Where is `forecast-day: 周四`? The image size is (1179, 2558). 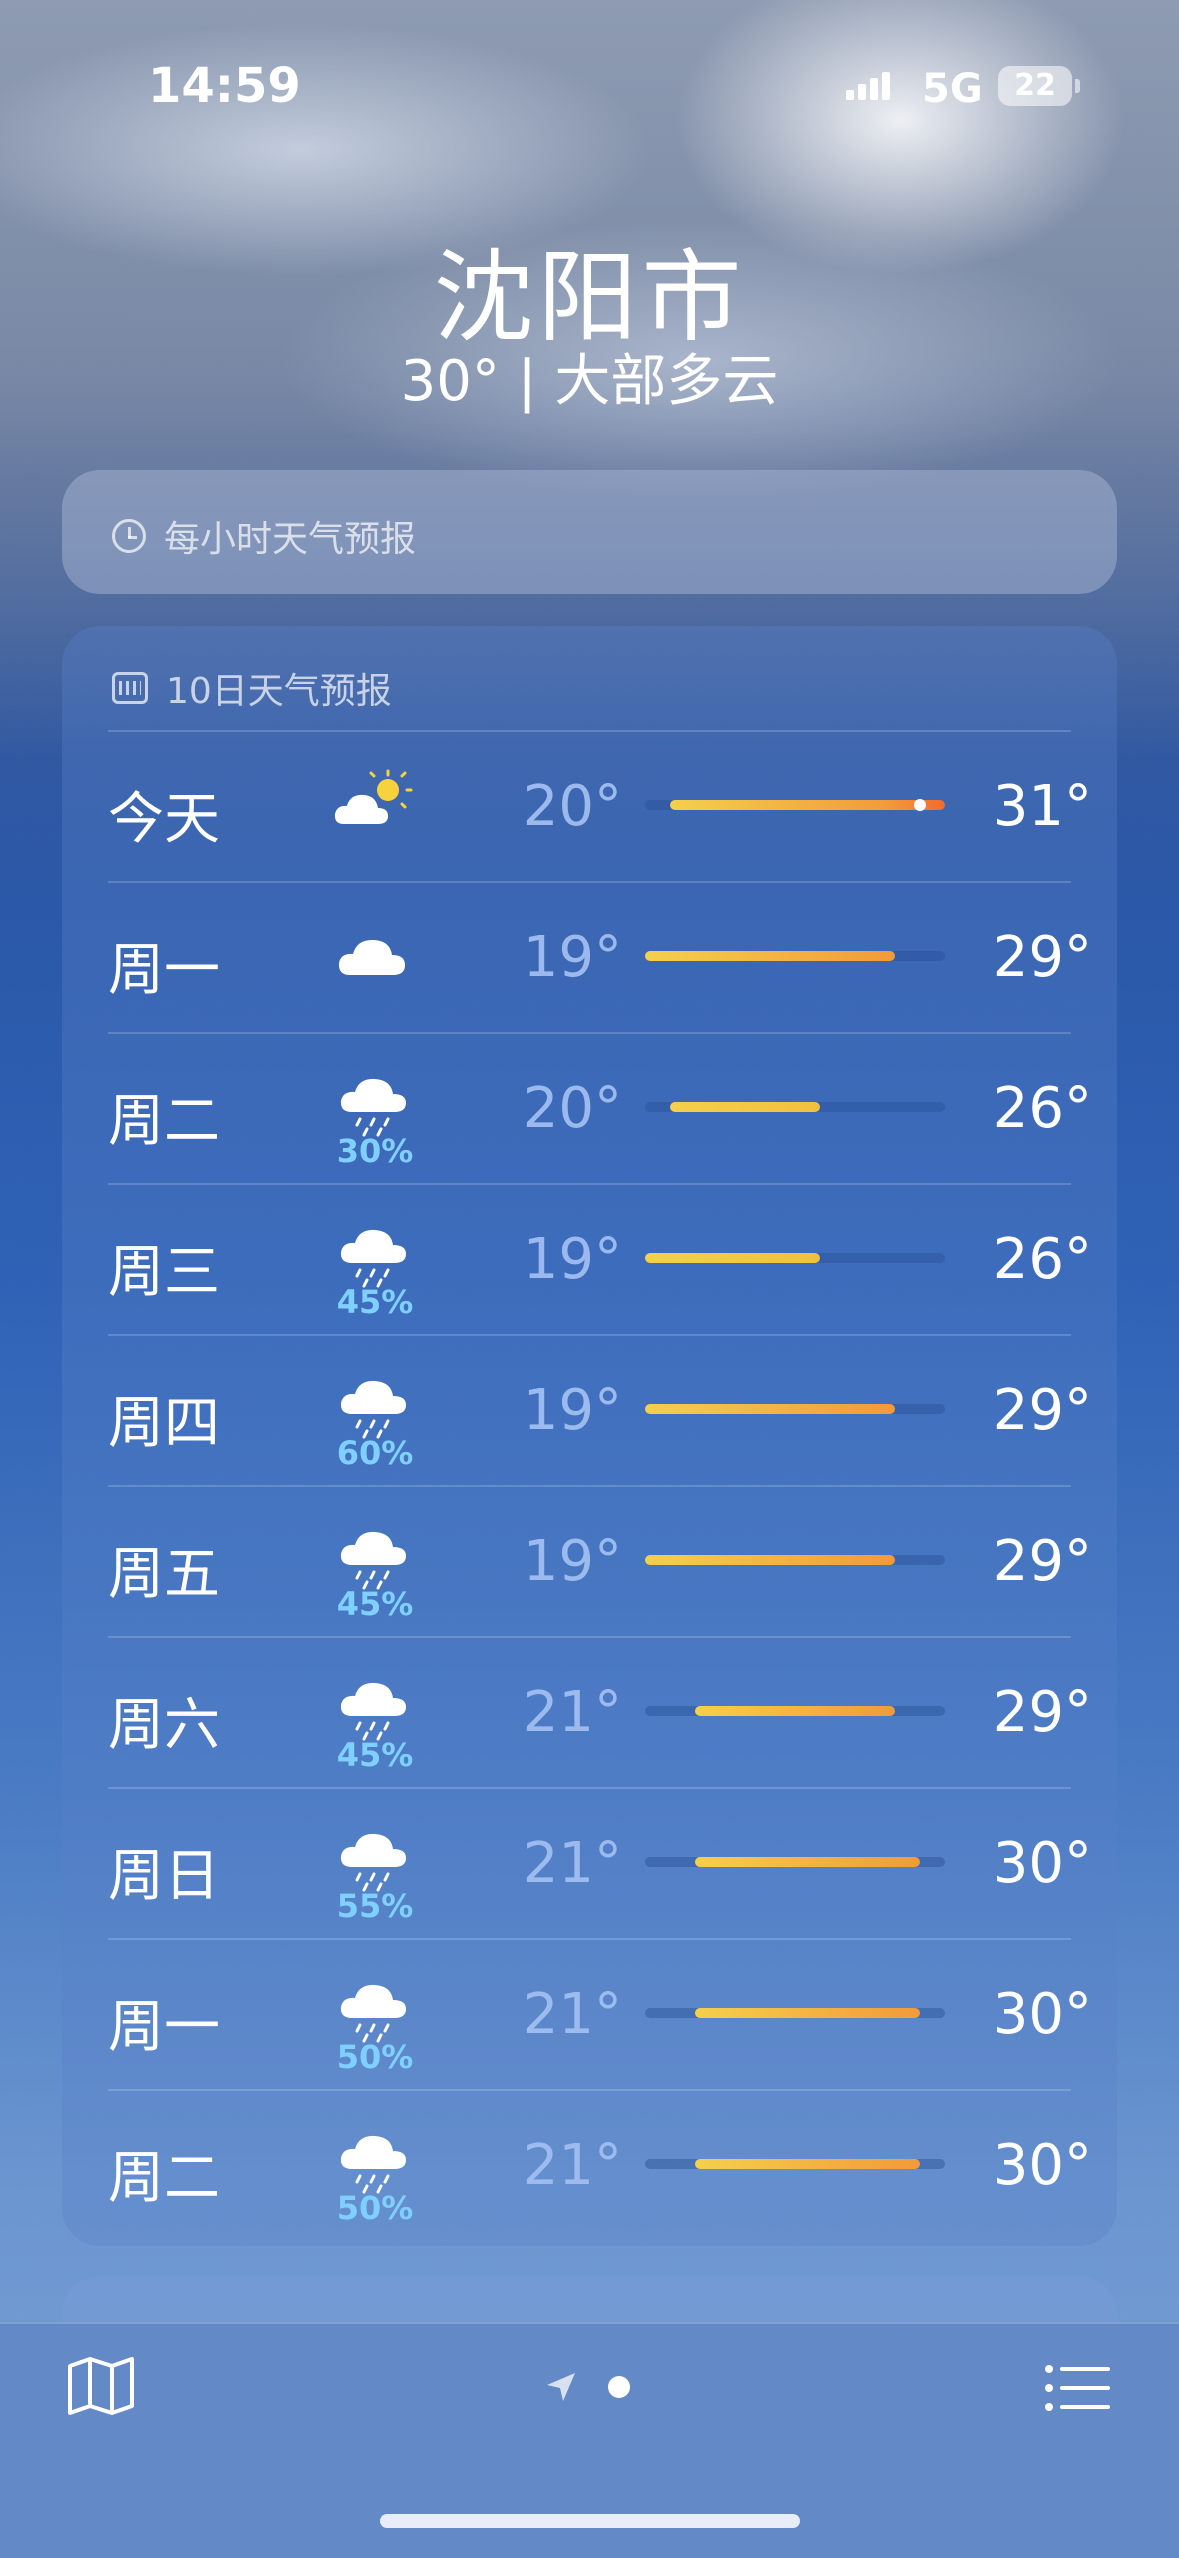 forecast-day: 周四 is located at coordinates (164, 1423).